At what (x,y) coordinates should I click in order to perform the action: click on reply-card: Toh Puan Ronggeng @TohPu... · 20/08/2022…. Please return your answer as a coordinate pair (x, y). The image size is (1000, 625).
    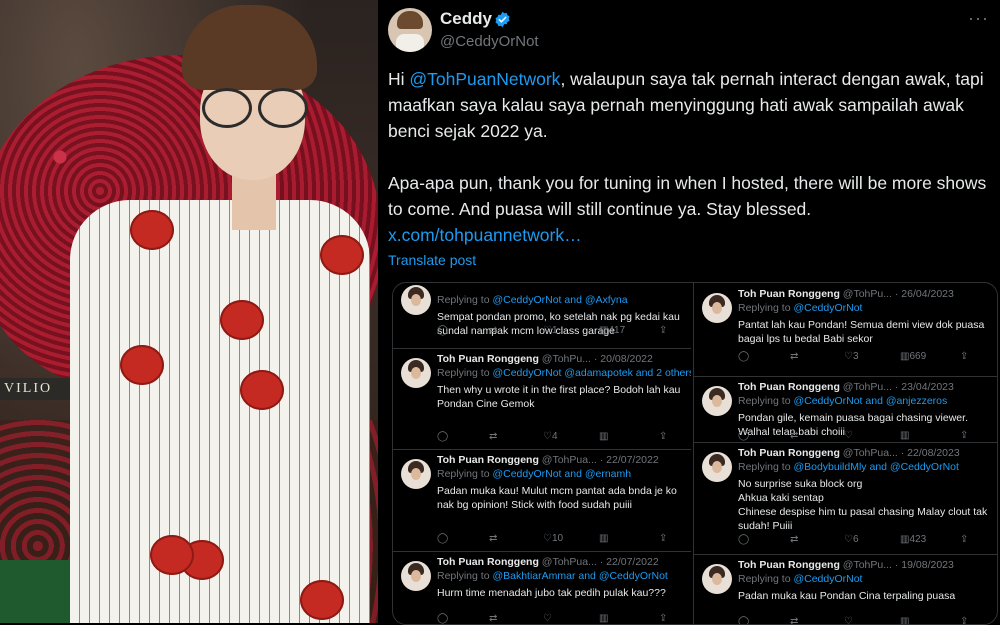
    Looking at the image, I should click on (542, 399).